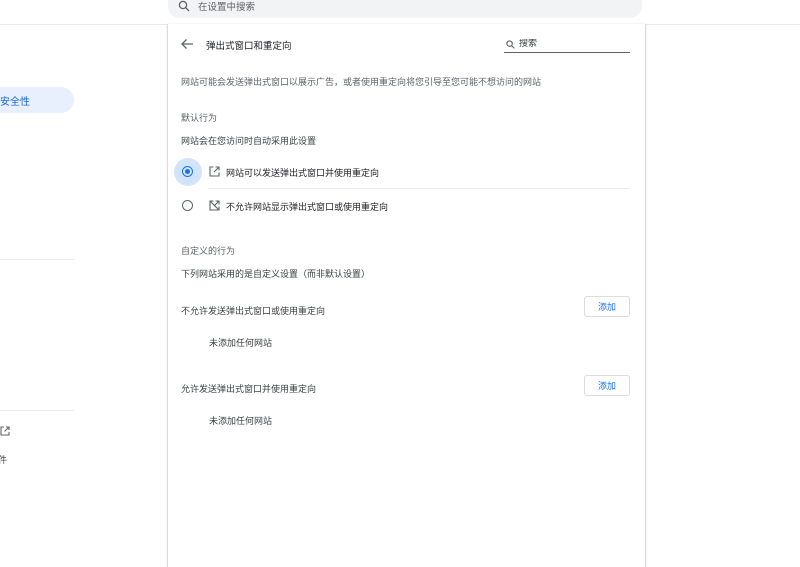  What do you see at coordinates (276, 275) in the screenshot?
I see `custom-behavior-subtitle: 下列网站采用的是自定义设置（而非默认设置）` at bounding box center [276, 275].